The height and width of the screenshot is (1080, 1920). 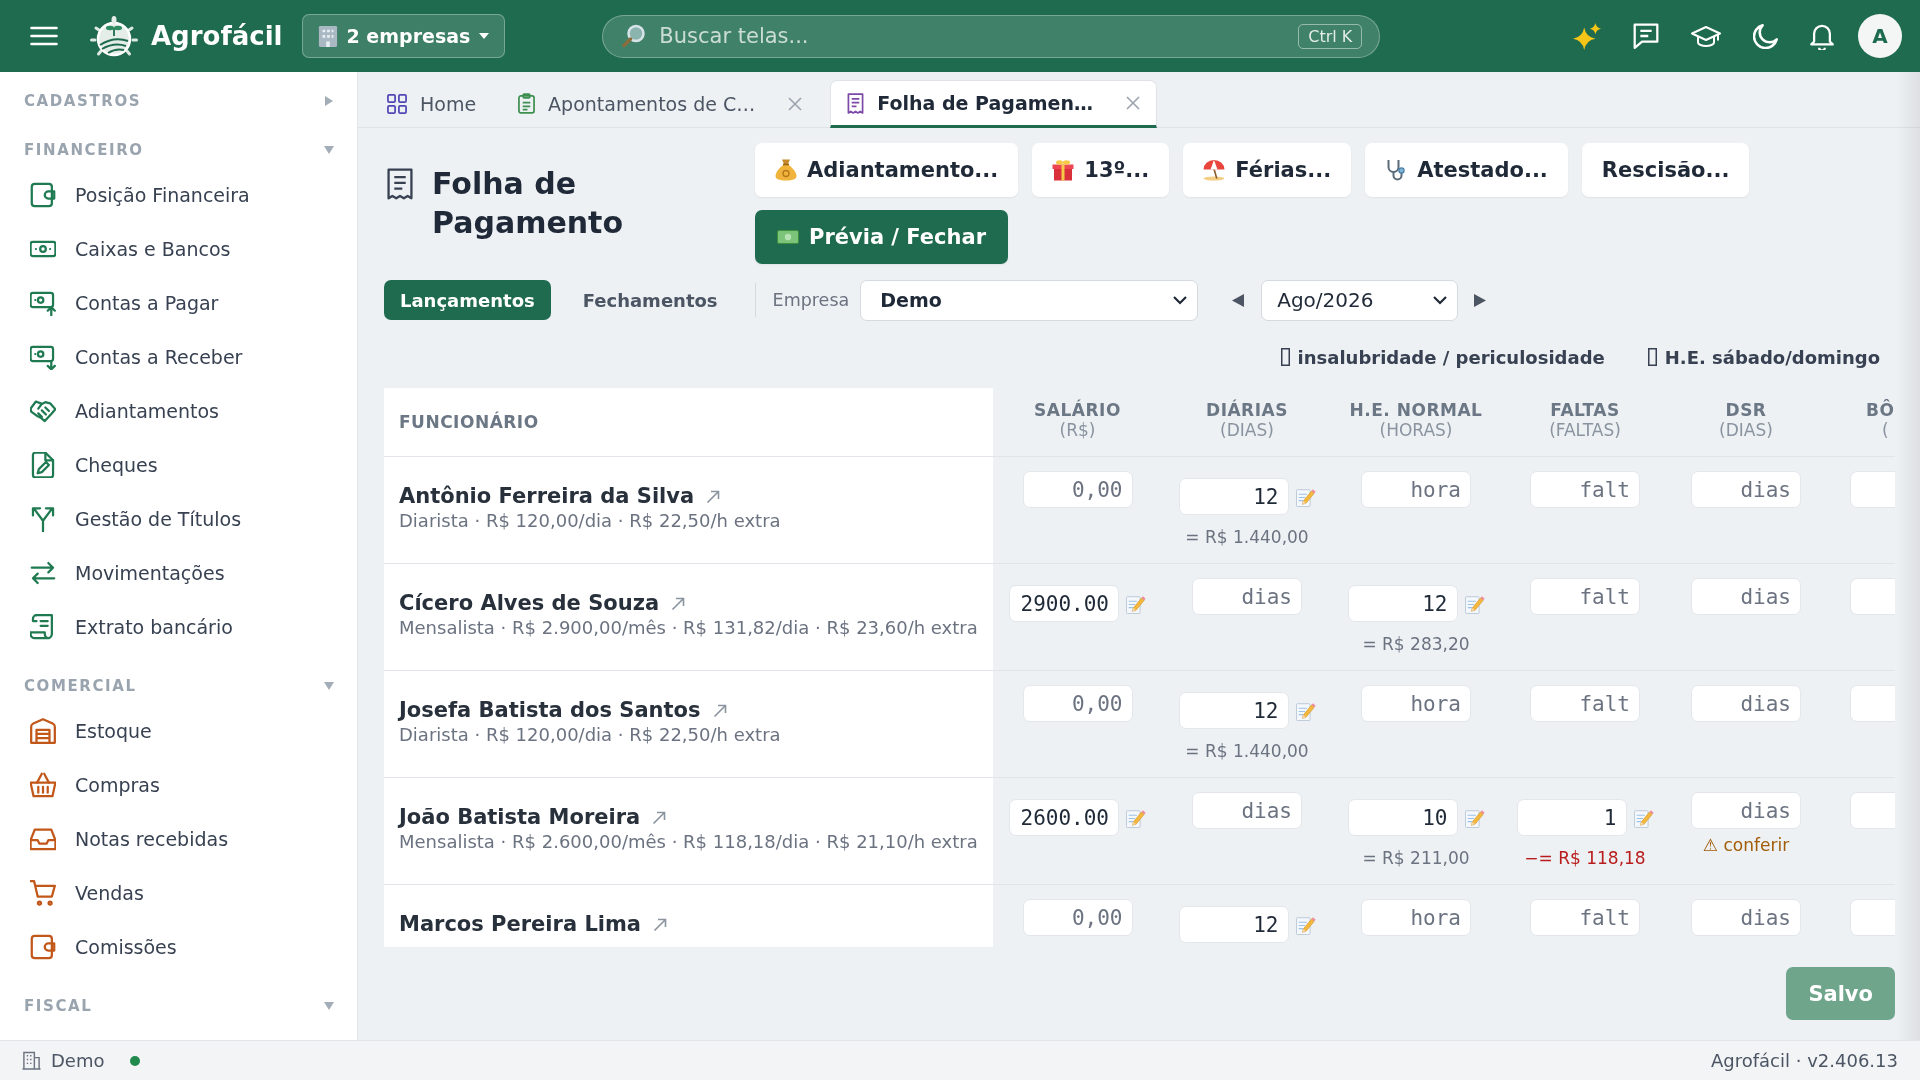 I want to click on option-toggle: H.E. sábado/domingo, so click(x=1763, y=357).